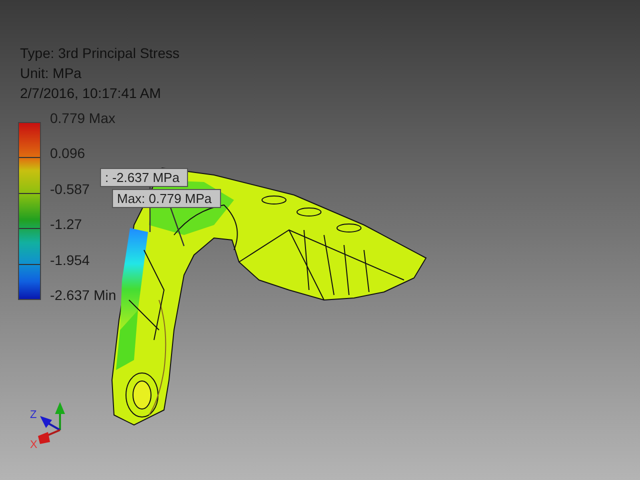  Describe the element at coordinates (34, 444) in the screenshot. I see `axis-label: X` at that location.